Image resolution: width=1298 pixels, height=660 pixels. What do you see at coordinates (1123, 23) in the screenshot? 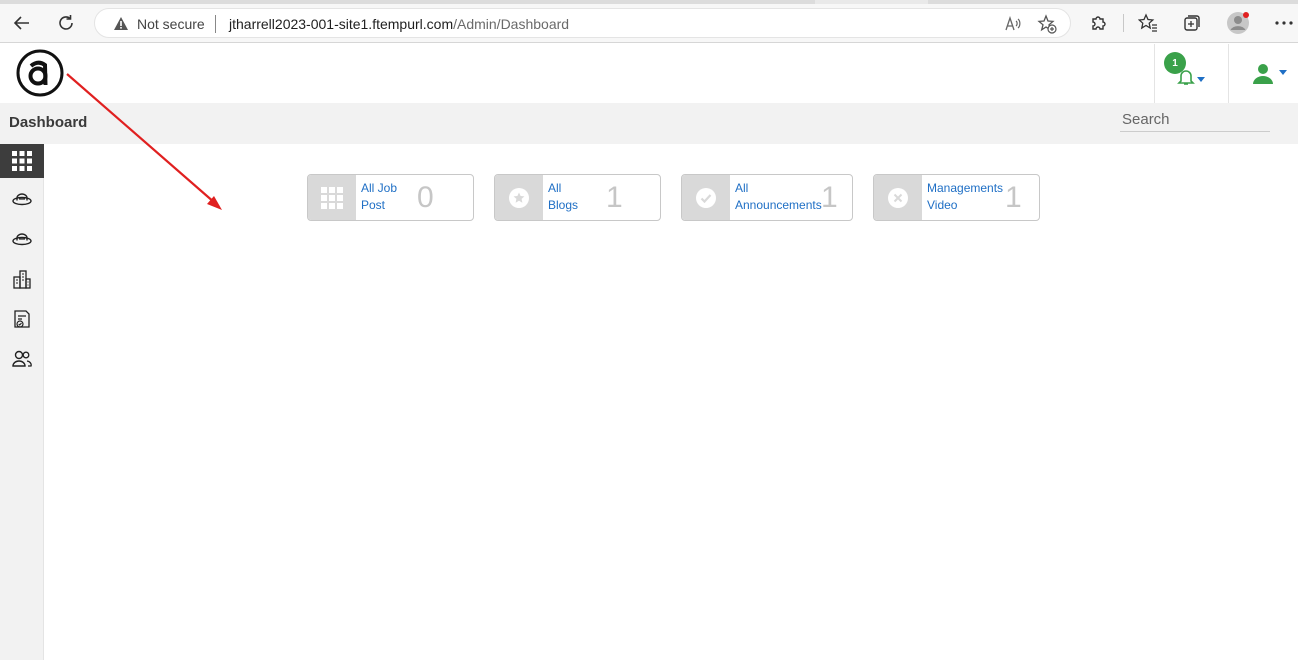
I see `toolbar-separator` at bounding box center [1123, 23].